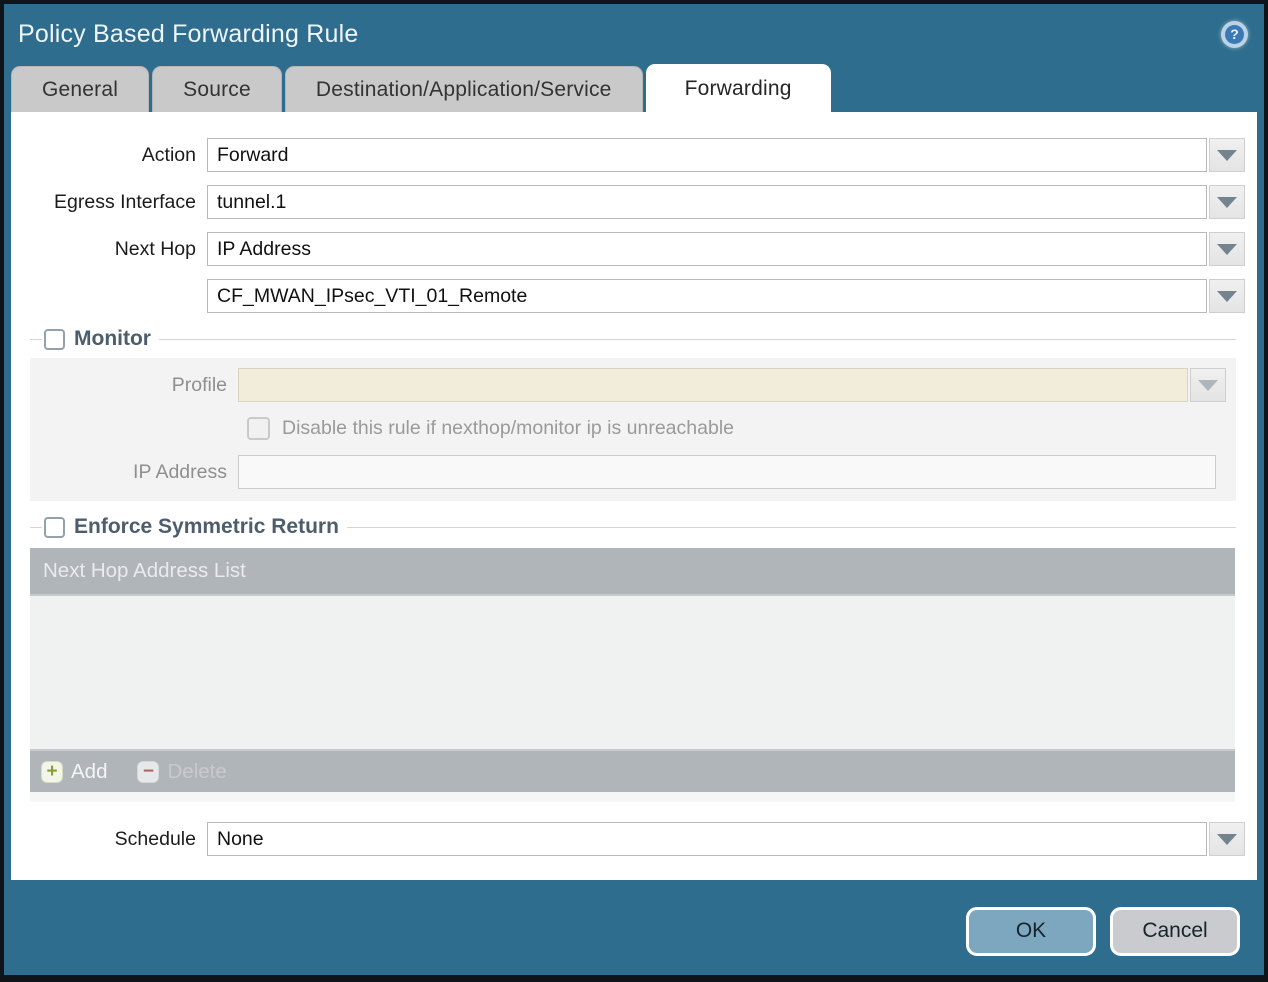 This screenshot has width=1268, height=982. I want to click on delete-minus-icon: −, so click(148, 771).